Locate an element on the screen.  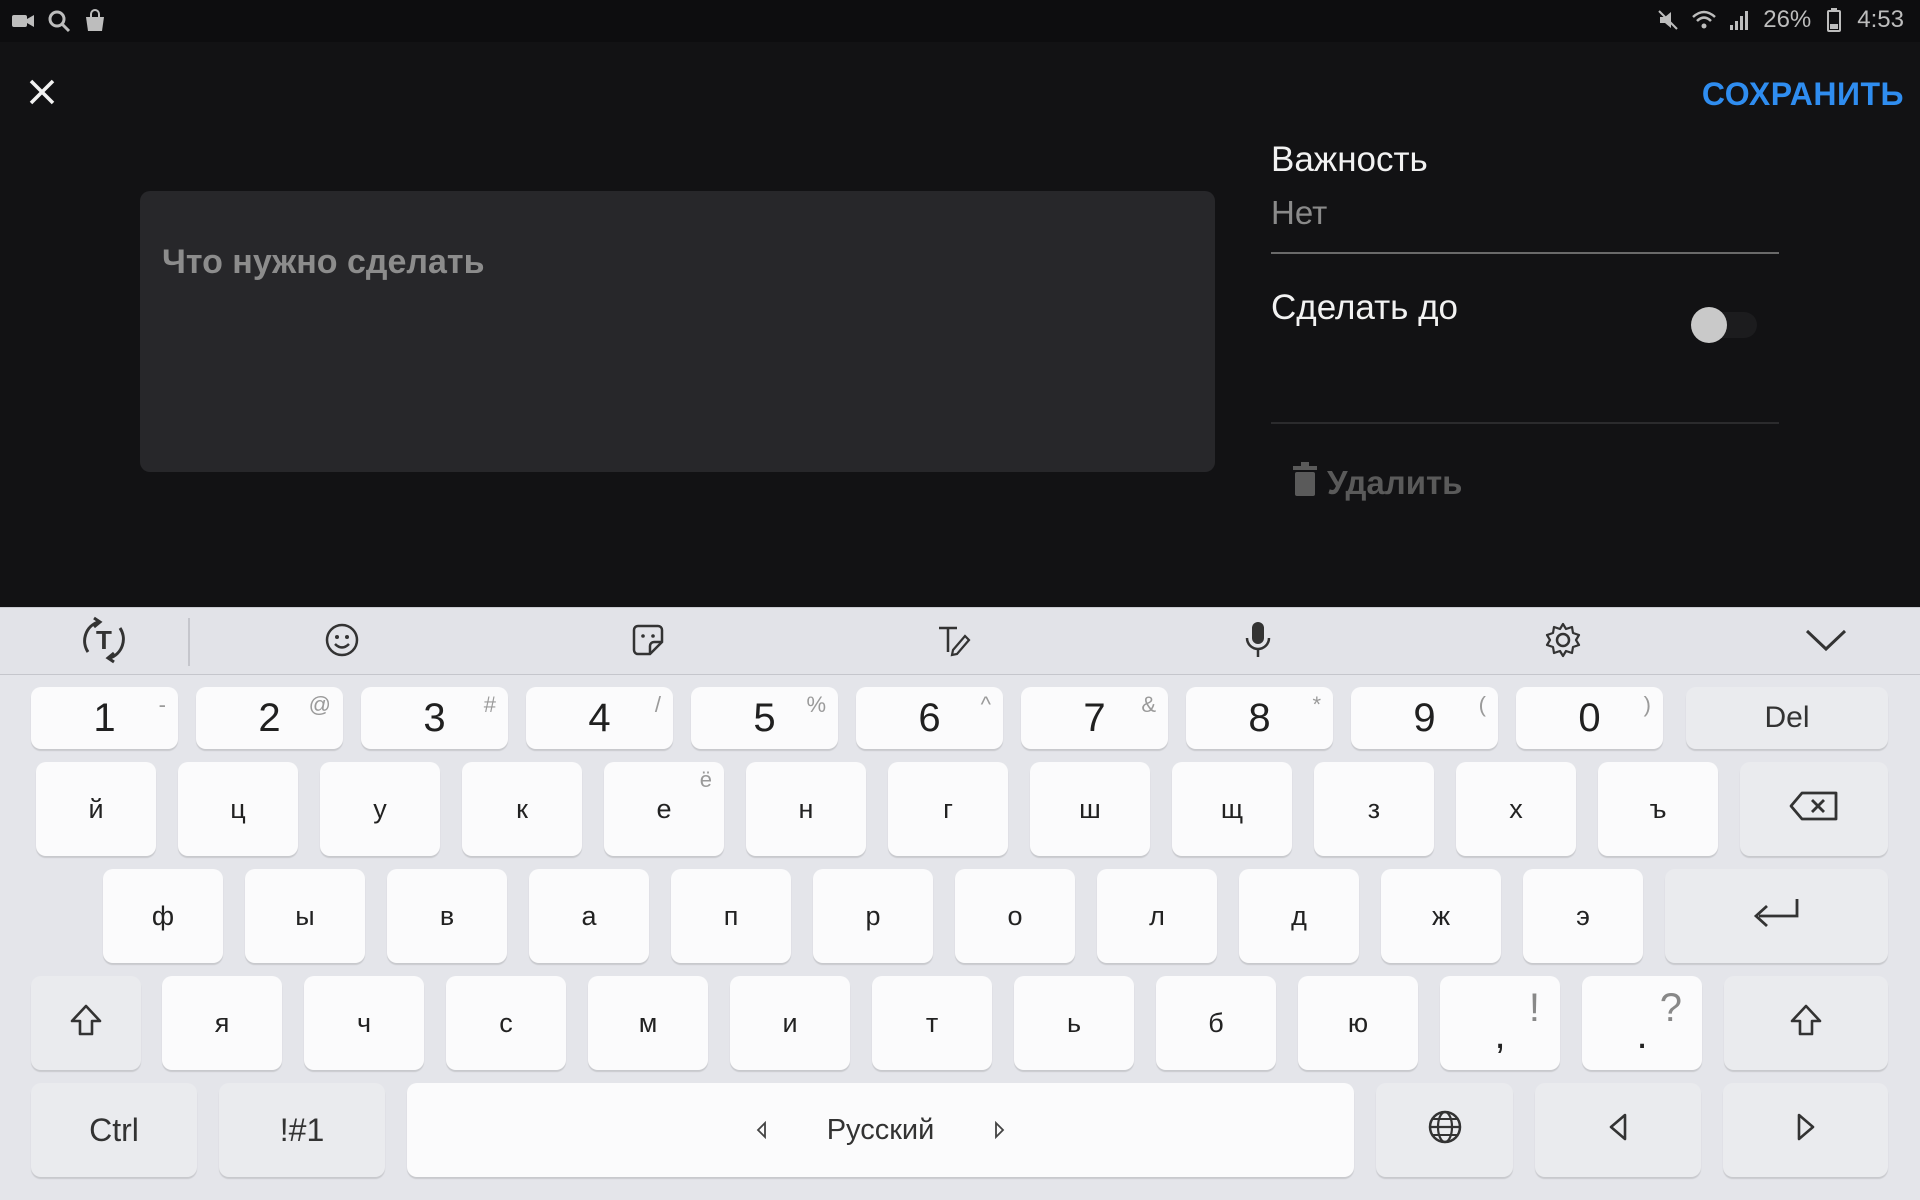
importance-title: Важность is located at coordinates (1349, 159).